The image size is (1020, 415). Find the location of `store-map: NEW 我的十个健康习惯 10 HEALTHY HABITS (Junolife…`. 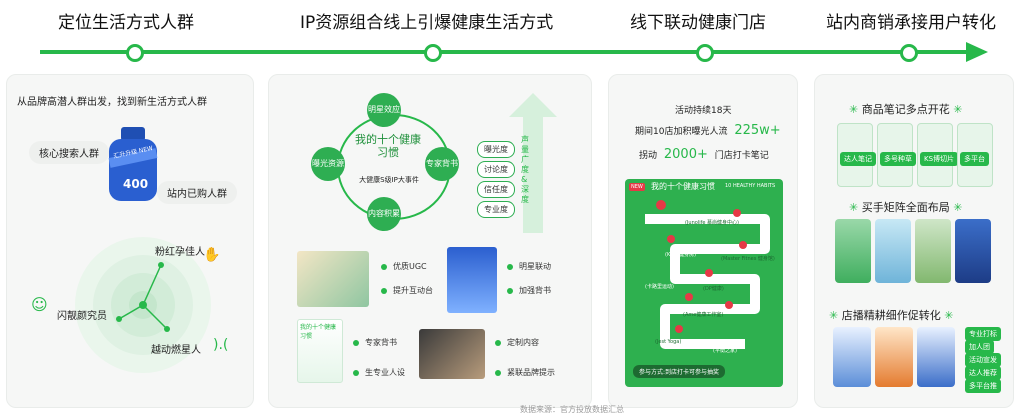

store-map: NEW 我的十个健康习惯 10 HEALTHY HABITS (Junolife… is located at coordinates (704, 283).